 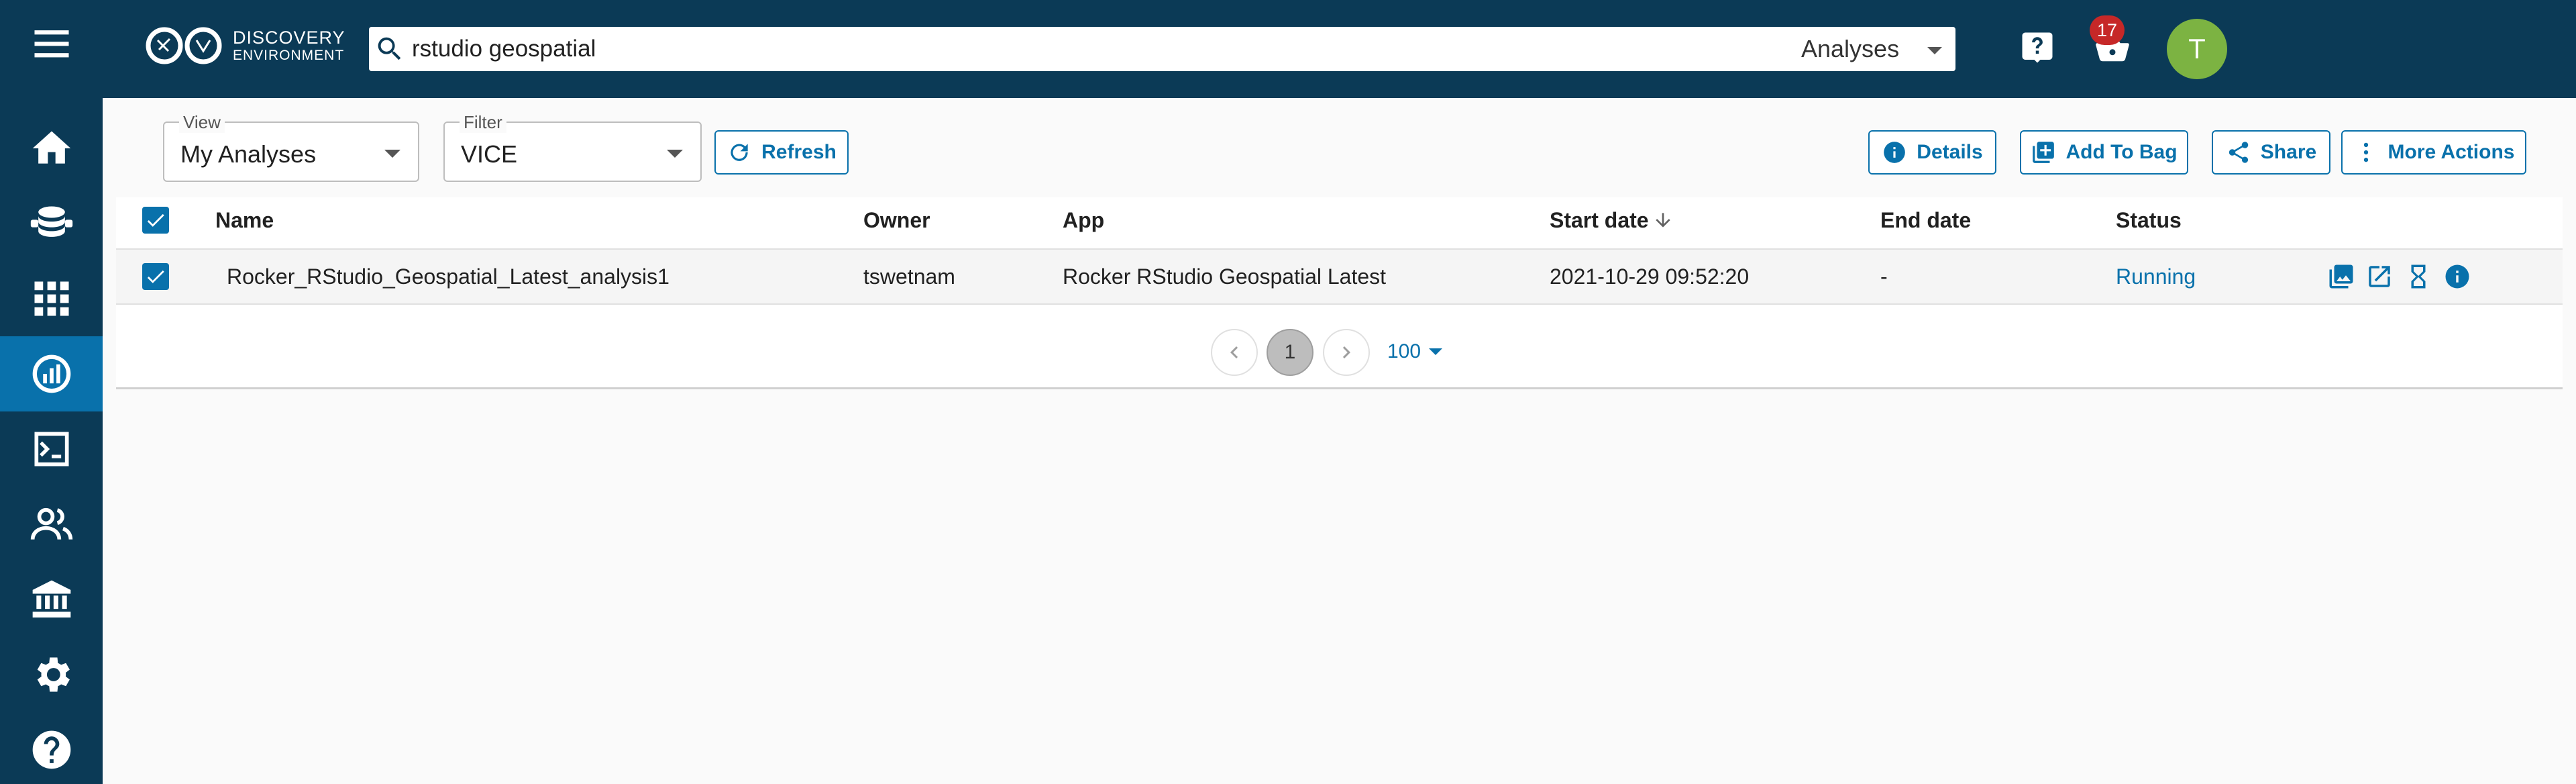 I want to click on view-select: View My Analyses, so click(x=291, y=147).